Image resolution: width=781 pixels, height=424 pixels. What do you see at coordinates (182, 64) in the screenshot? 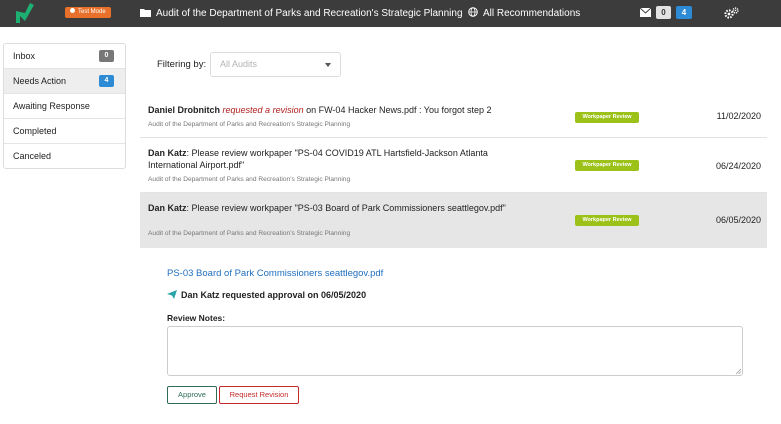
I see `filter-label: Filtering by:` at bounding box center [182, 64].